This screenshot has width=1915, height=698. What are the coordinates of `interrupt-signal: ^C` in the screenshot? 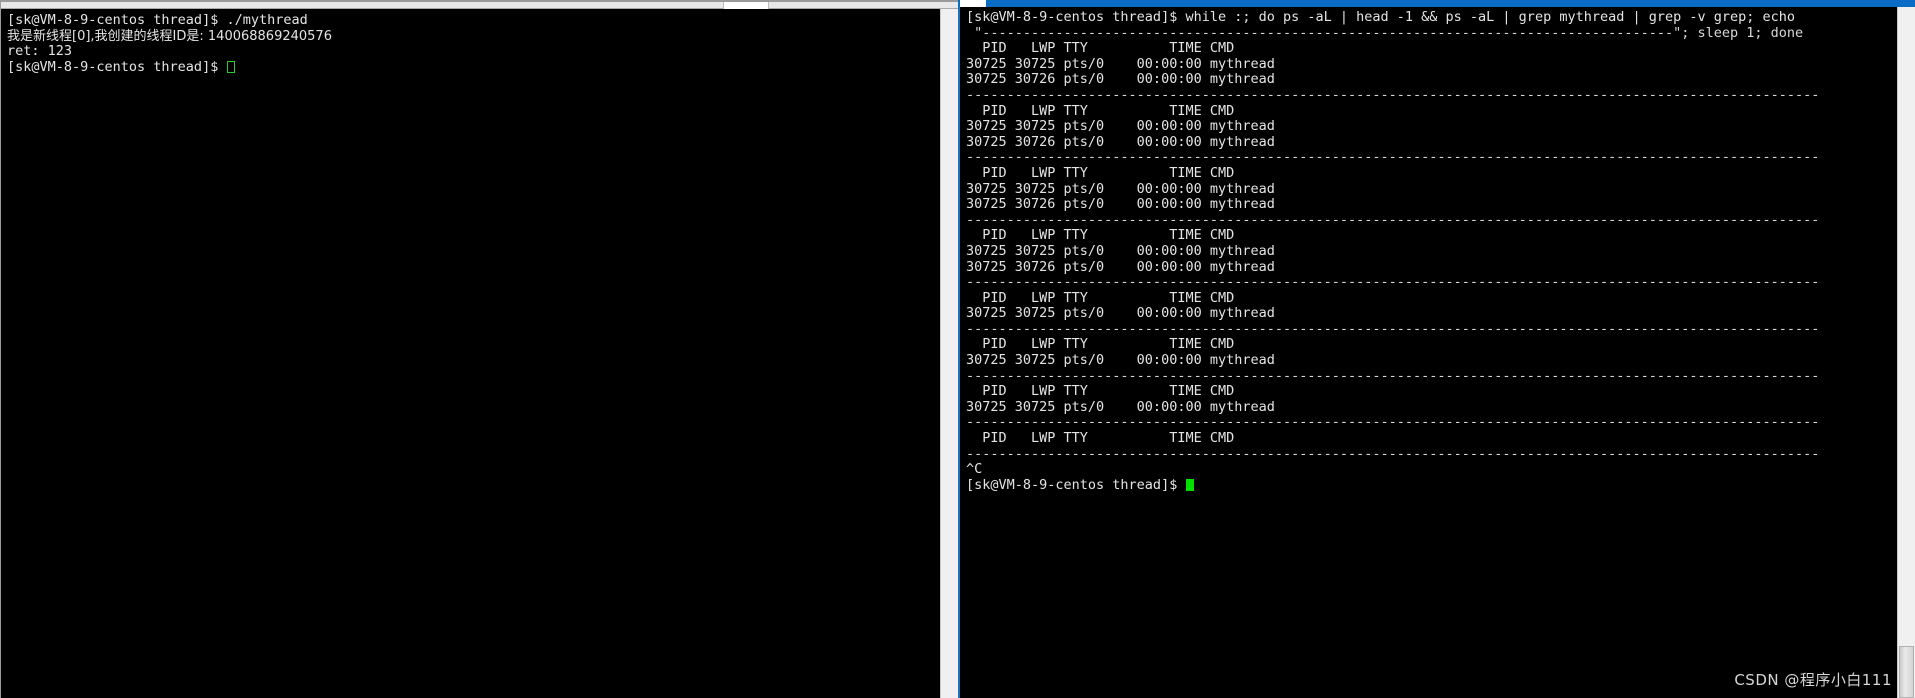 It's located at (974, 469).